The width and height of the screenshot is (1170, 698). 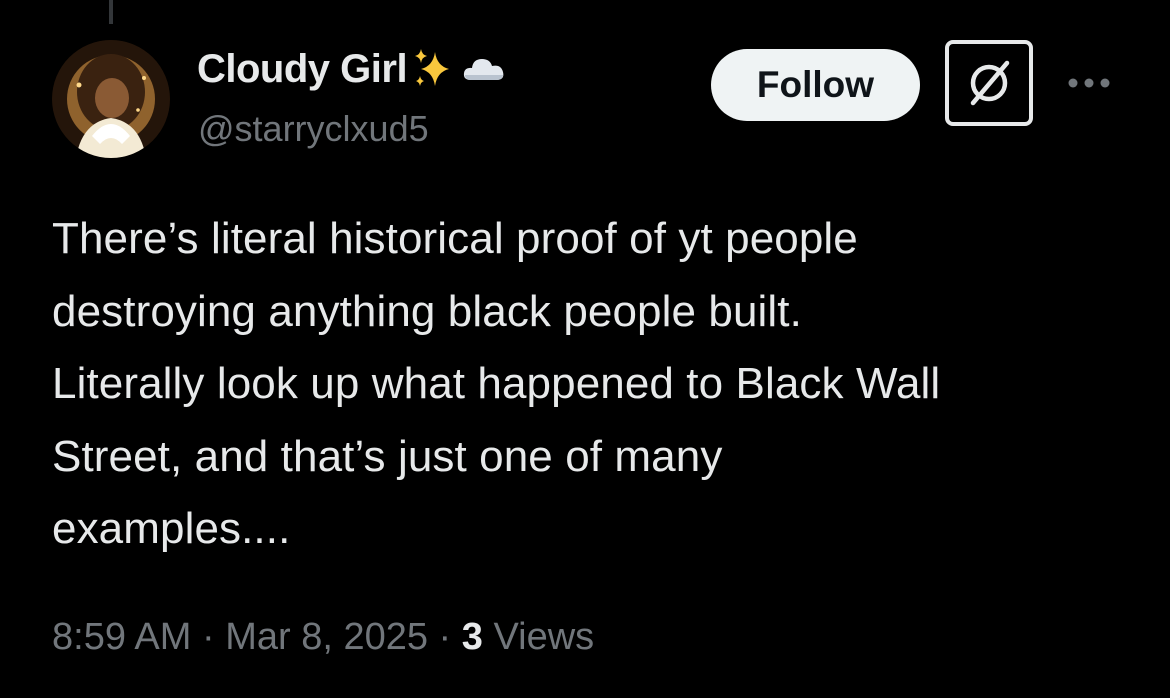 I want to click on thread-connector-line, so click(x=111, y=12).